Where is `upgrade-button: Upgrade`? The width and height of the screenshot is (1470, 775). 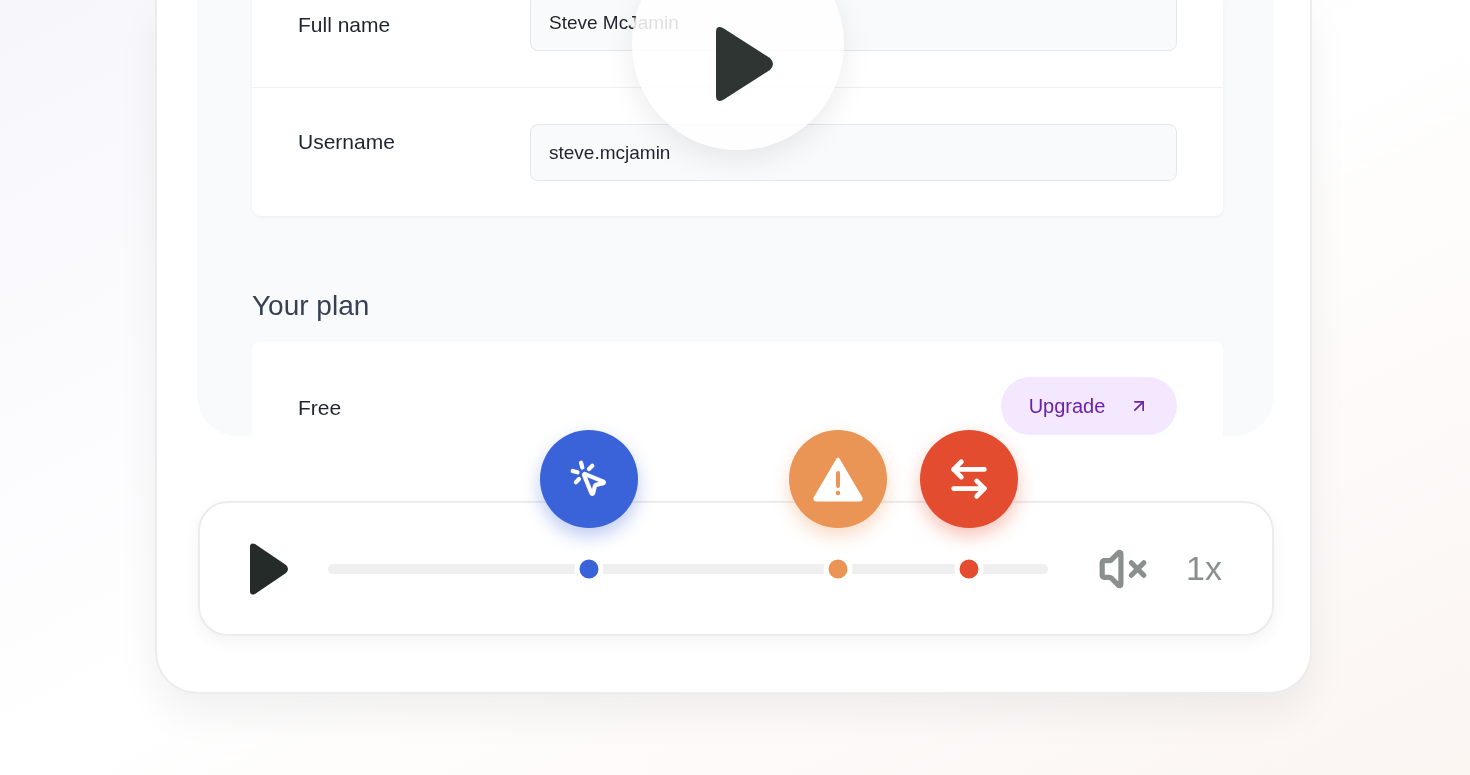 upgrade-button: Upgrade is located at coordinates (1089, 406).